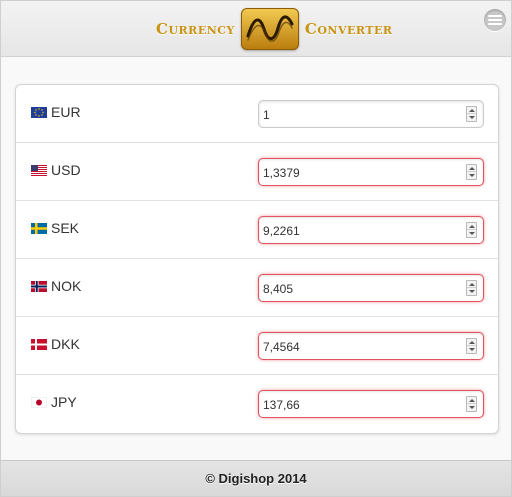 The height and width of the screenshot is (497, 512). What do you see at coordinates (358, 289) in the screenshot?
I see `nok-amount-input` at bounding box center [358, 289].